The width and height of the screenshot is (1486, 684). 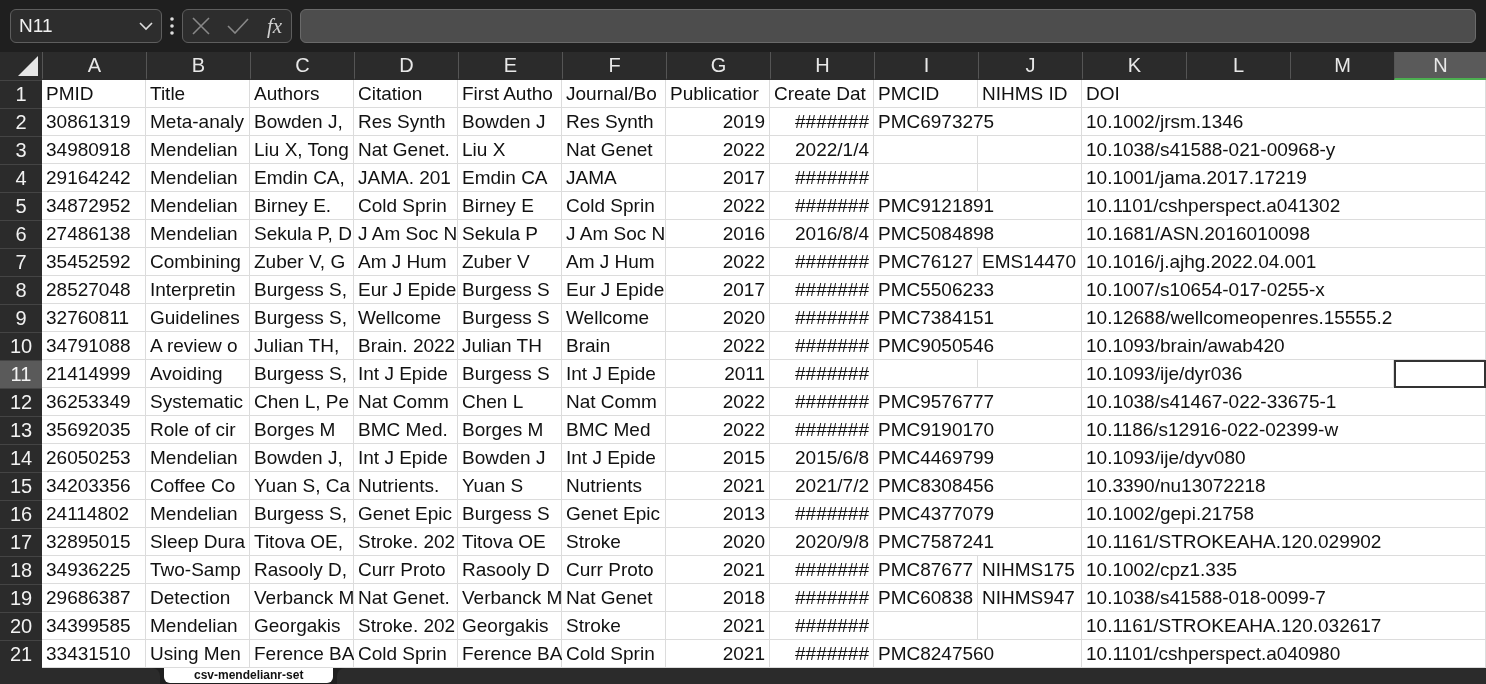 What do you see at coordinates (1134, 66) in the screenshot?
I see `column-header: K` at bounding box center [1134, 66].